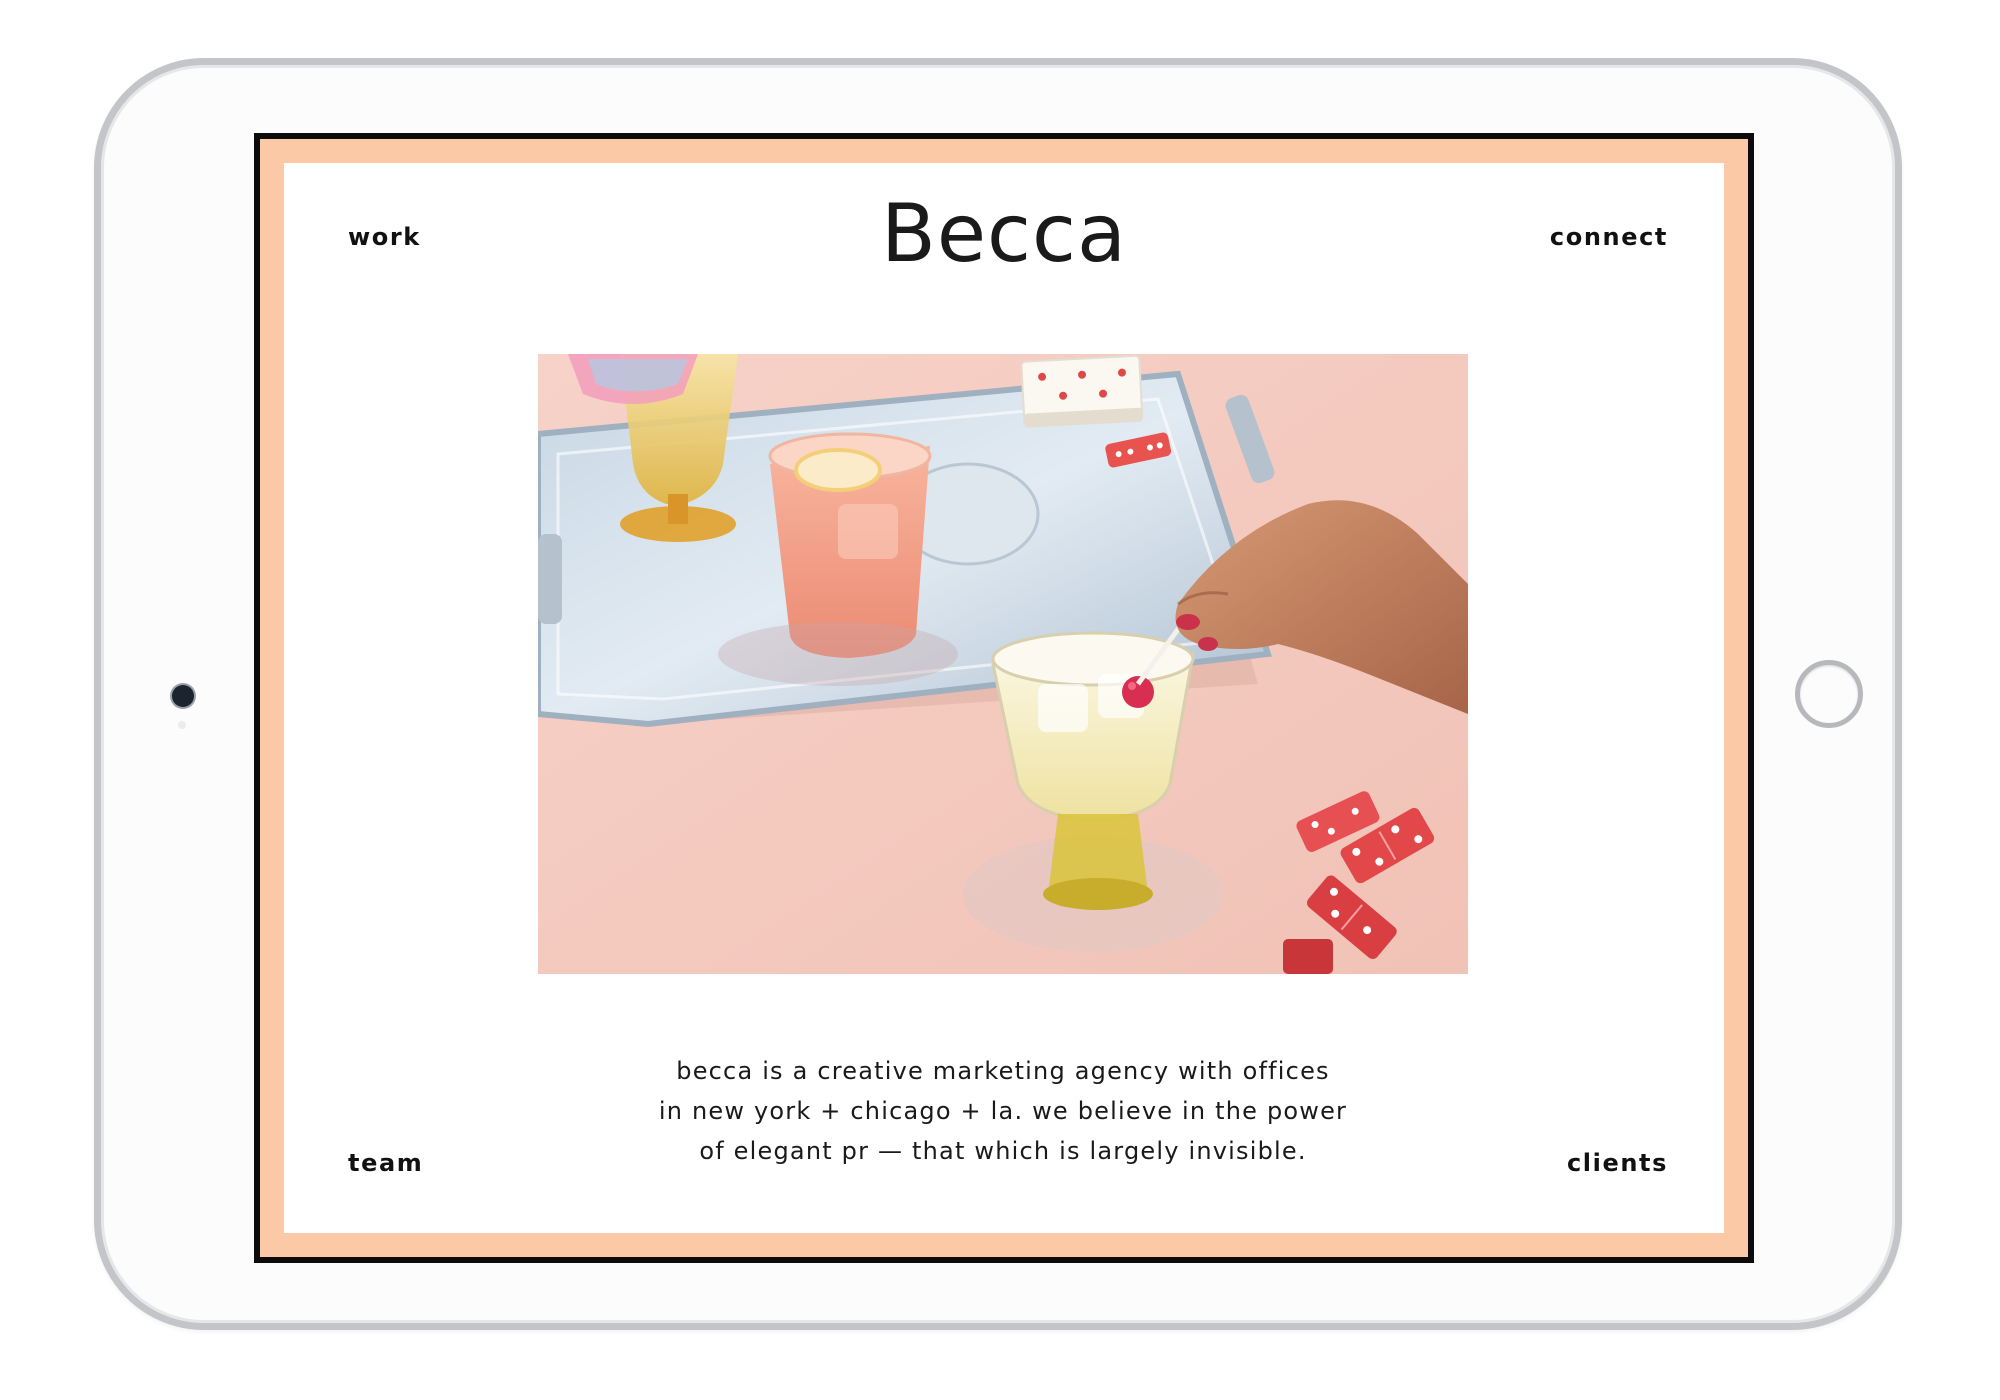 This screenshot has width=2000, height=1400. Describe the element at coordinates (385, 1163) in the screenshot. I see `nav-link-team: team` at that location.